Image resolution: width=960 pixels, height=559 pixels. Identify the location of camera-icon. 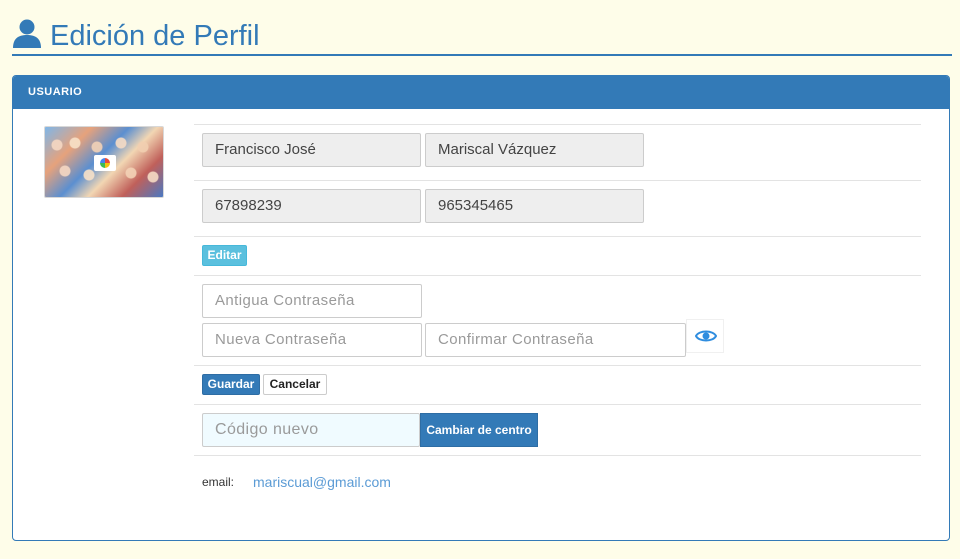
(105, 163).